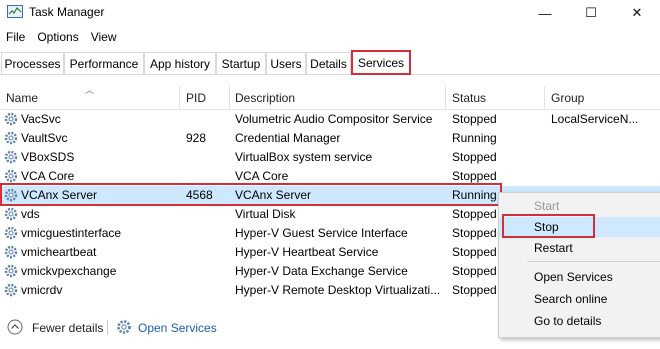  Describe the element at coordinates (241, 63) in the screenshot. I see `tab-startup: Startup` at that location.